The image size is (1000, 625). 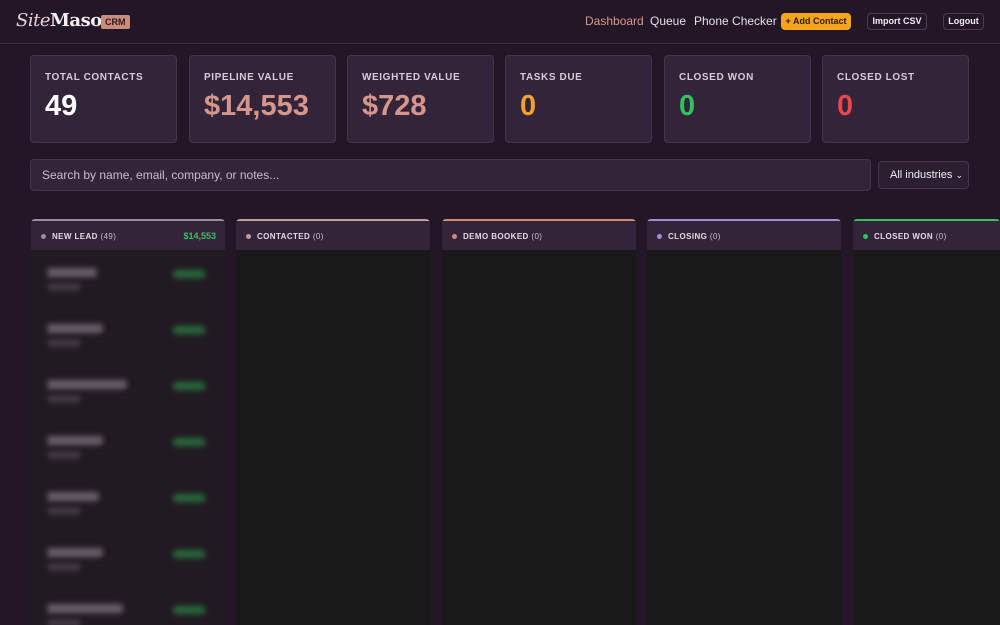 What do you see at coordinates (103, 99) in the screenshot?
I see `stat-card-total-contacts: TOTAL CONTACTS 49` at bounding box center [103, 99].